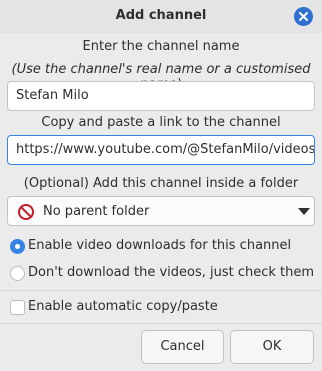  What do you see at coordinates (17, 273) in the screenshot?
I see `radio-button-unchecked` at bounding box center [17, 273].